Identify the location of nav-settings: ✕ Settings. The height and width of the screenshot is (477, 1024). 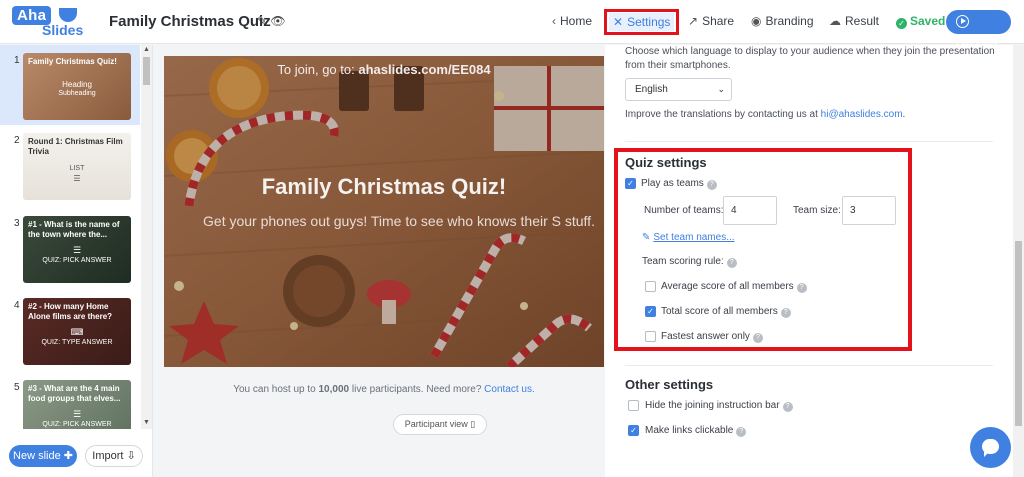
(641, 22).